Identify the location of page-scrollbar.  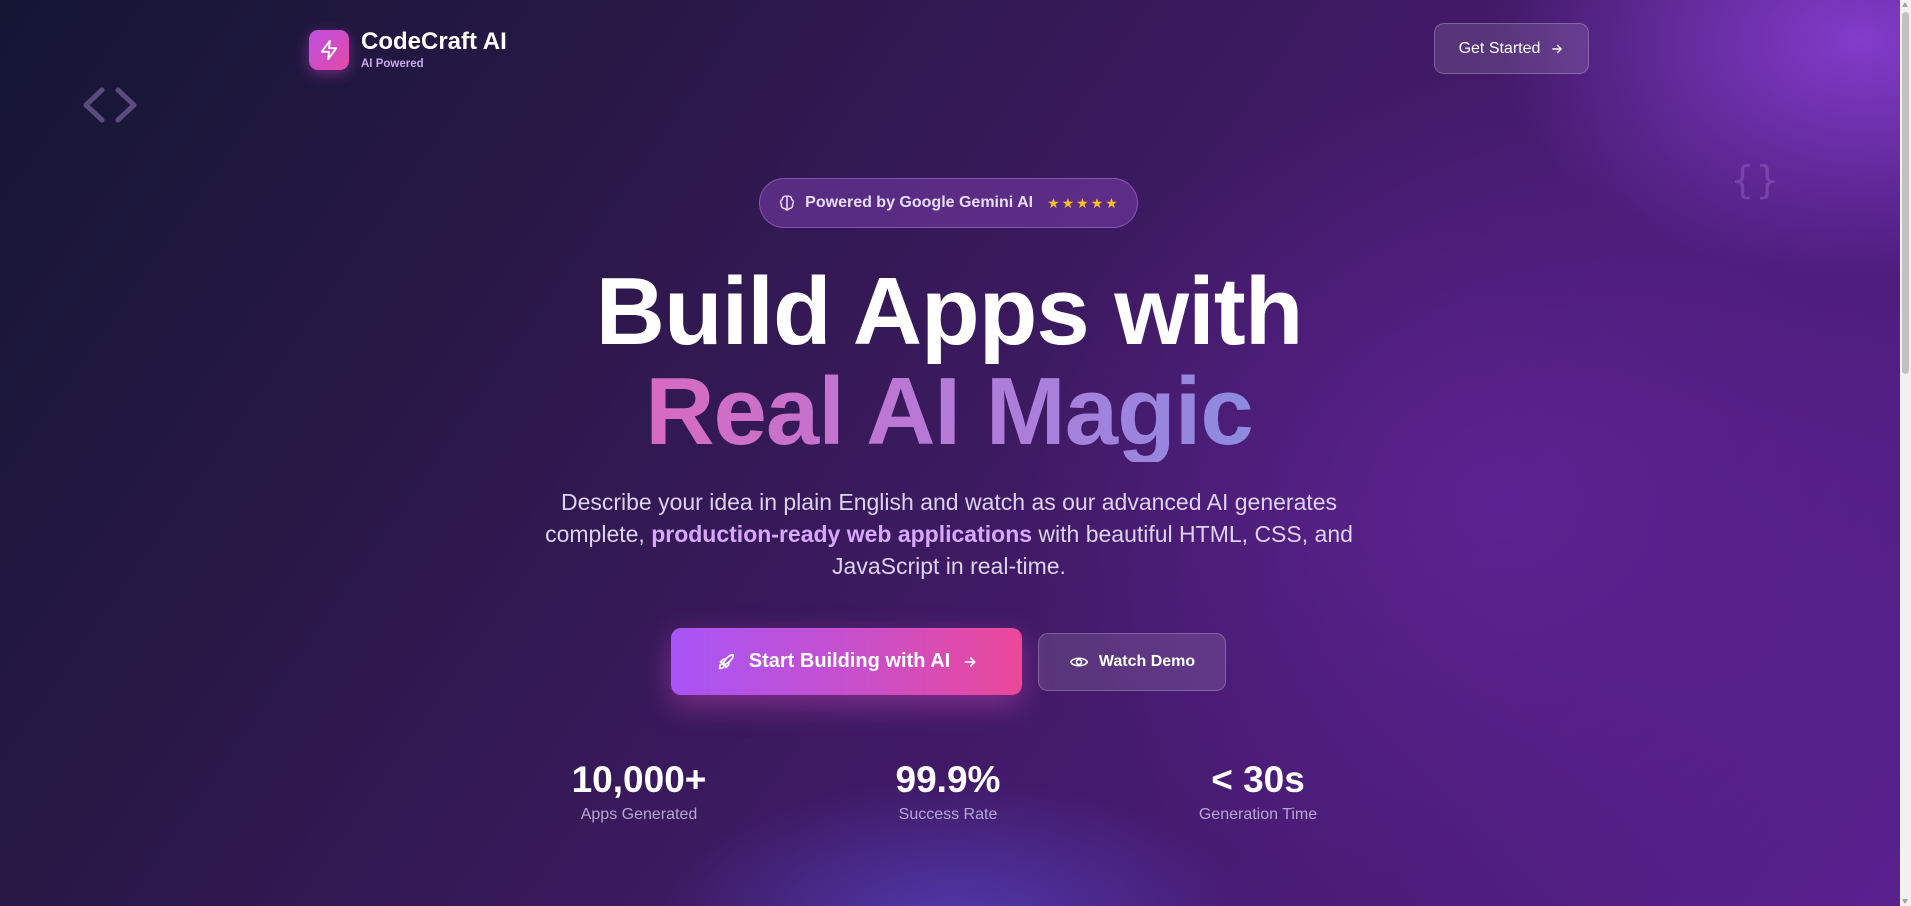
(1905, 453).